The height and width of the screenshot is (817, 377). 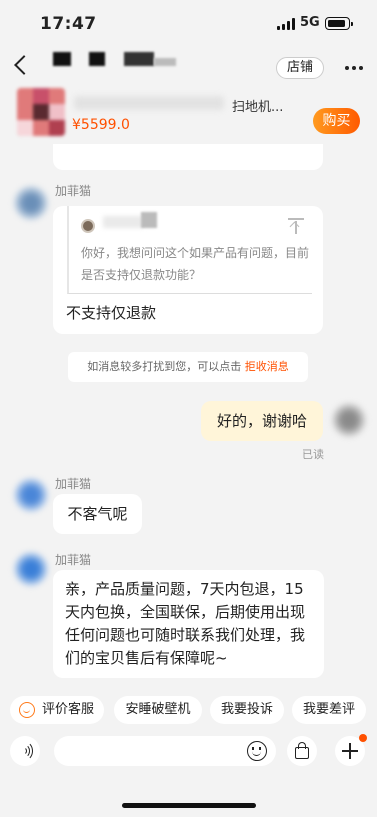 What do you see at coordinates (336, 121) in the screenshot?
I see `buy-button: 购买` at bounding box center [336, 121].